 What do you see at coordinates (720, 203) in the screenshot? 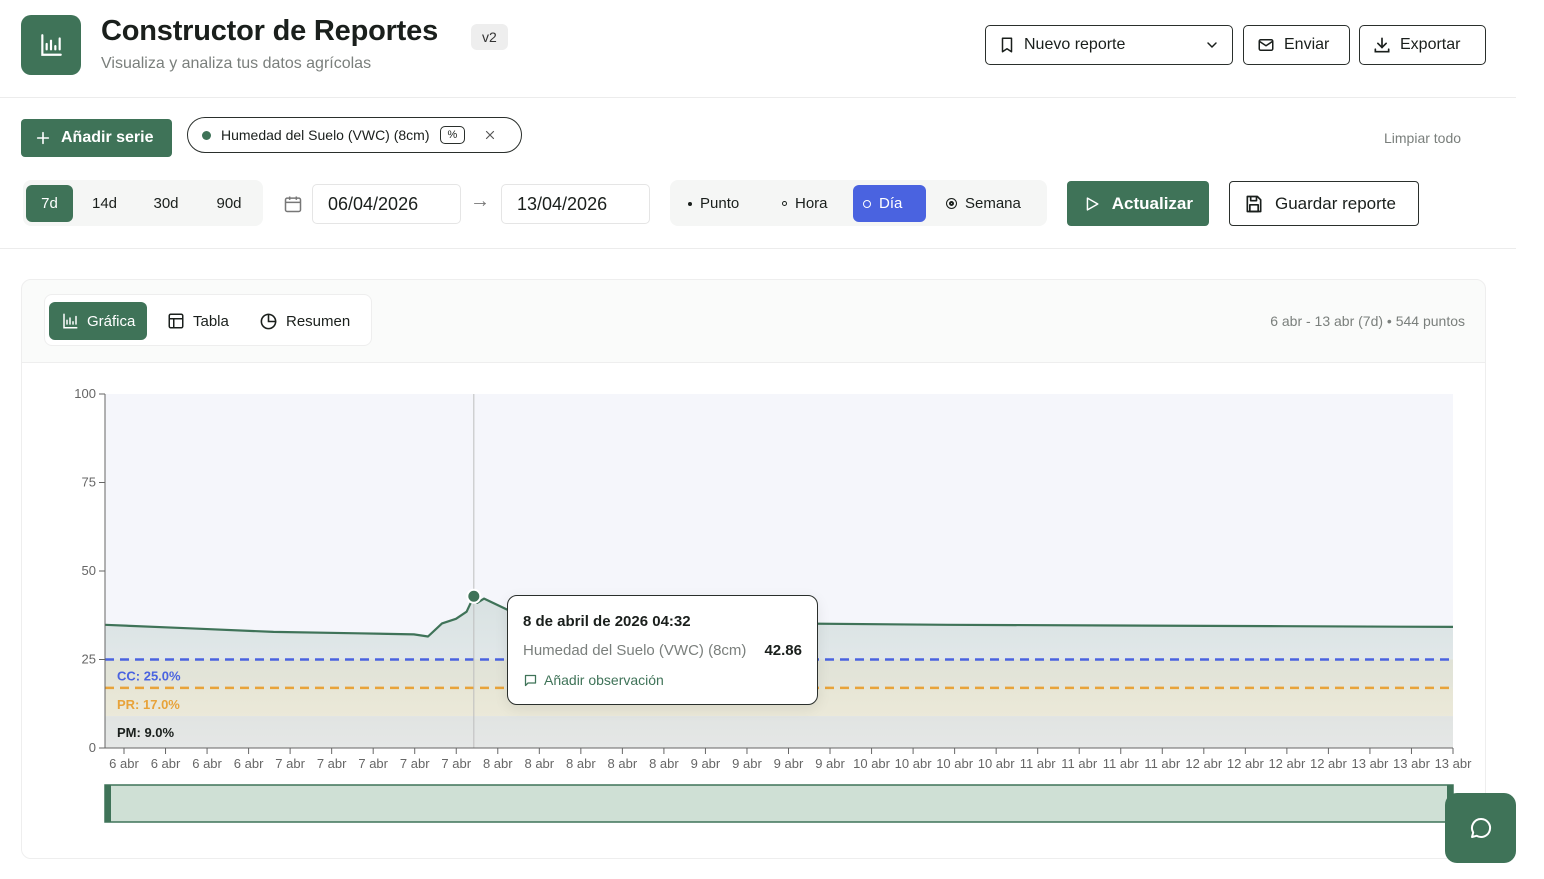
I see `granularity-point-label: Punto` at bounding box center [720, 203].